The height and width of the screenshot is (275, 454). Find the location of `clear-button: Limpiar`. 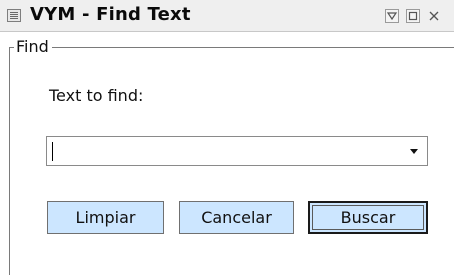

clear-button: Limpiar is located at coordinates (105, 217).